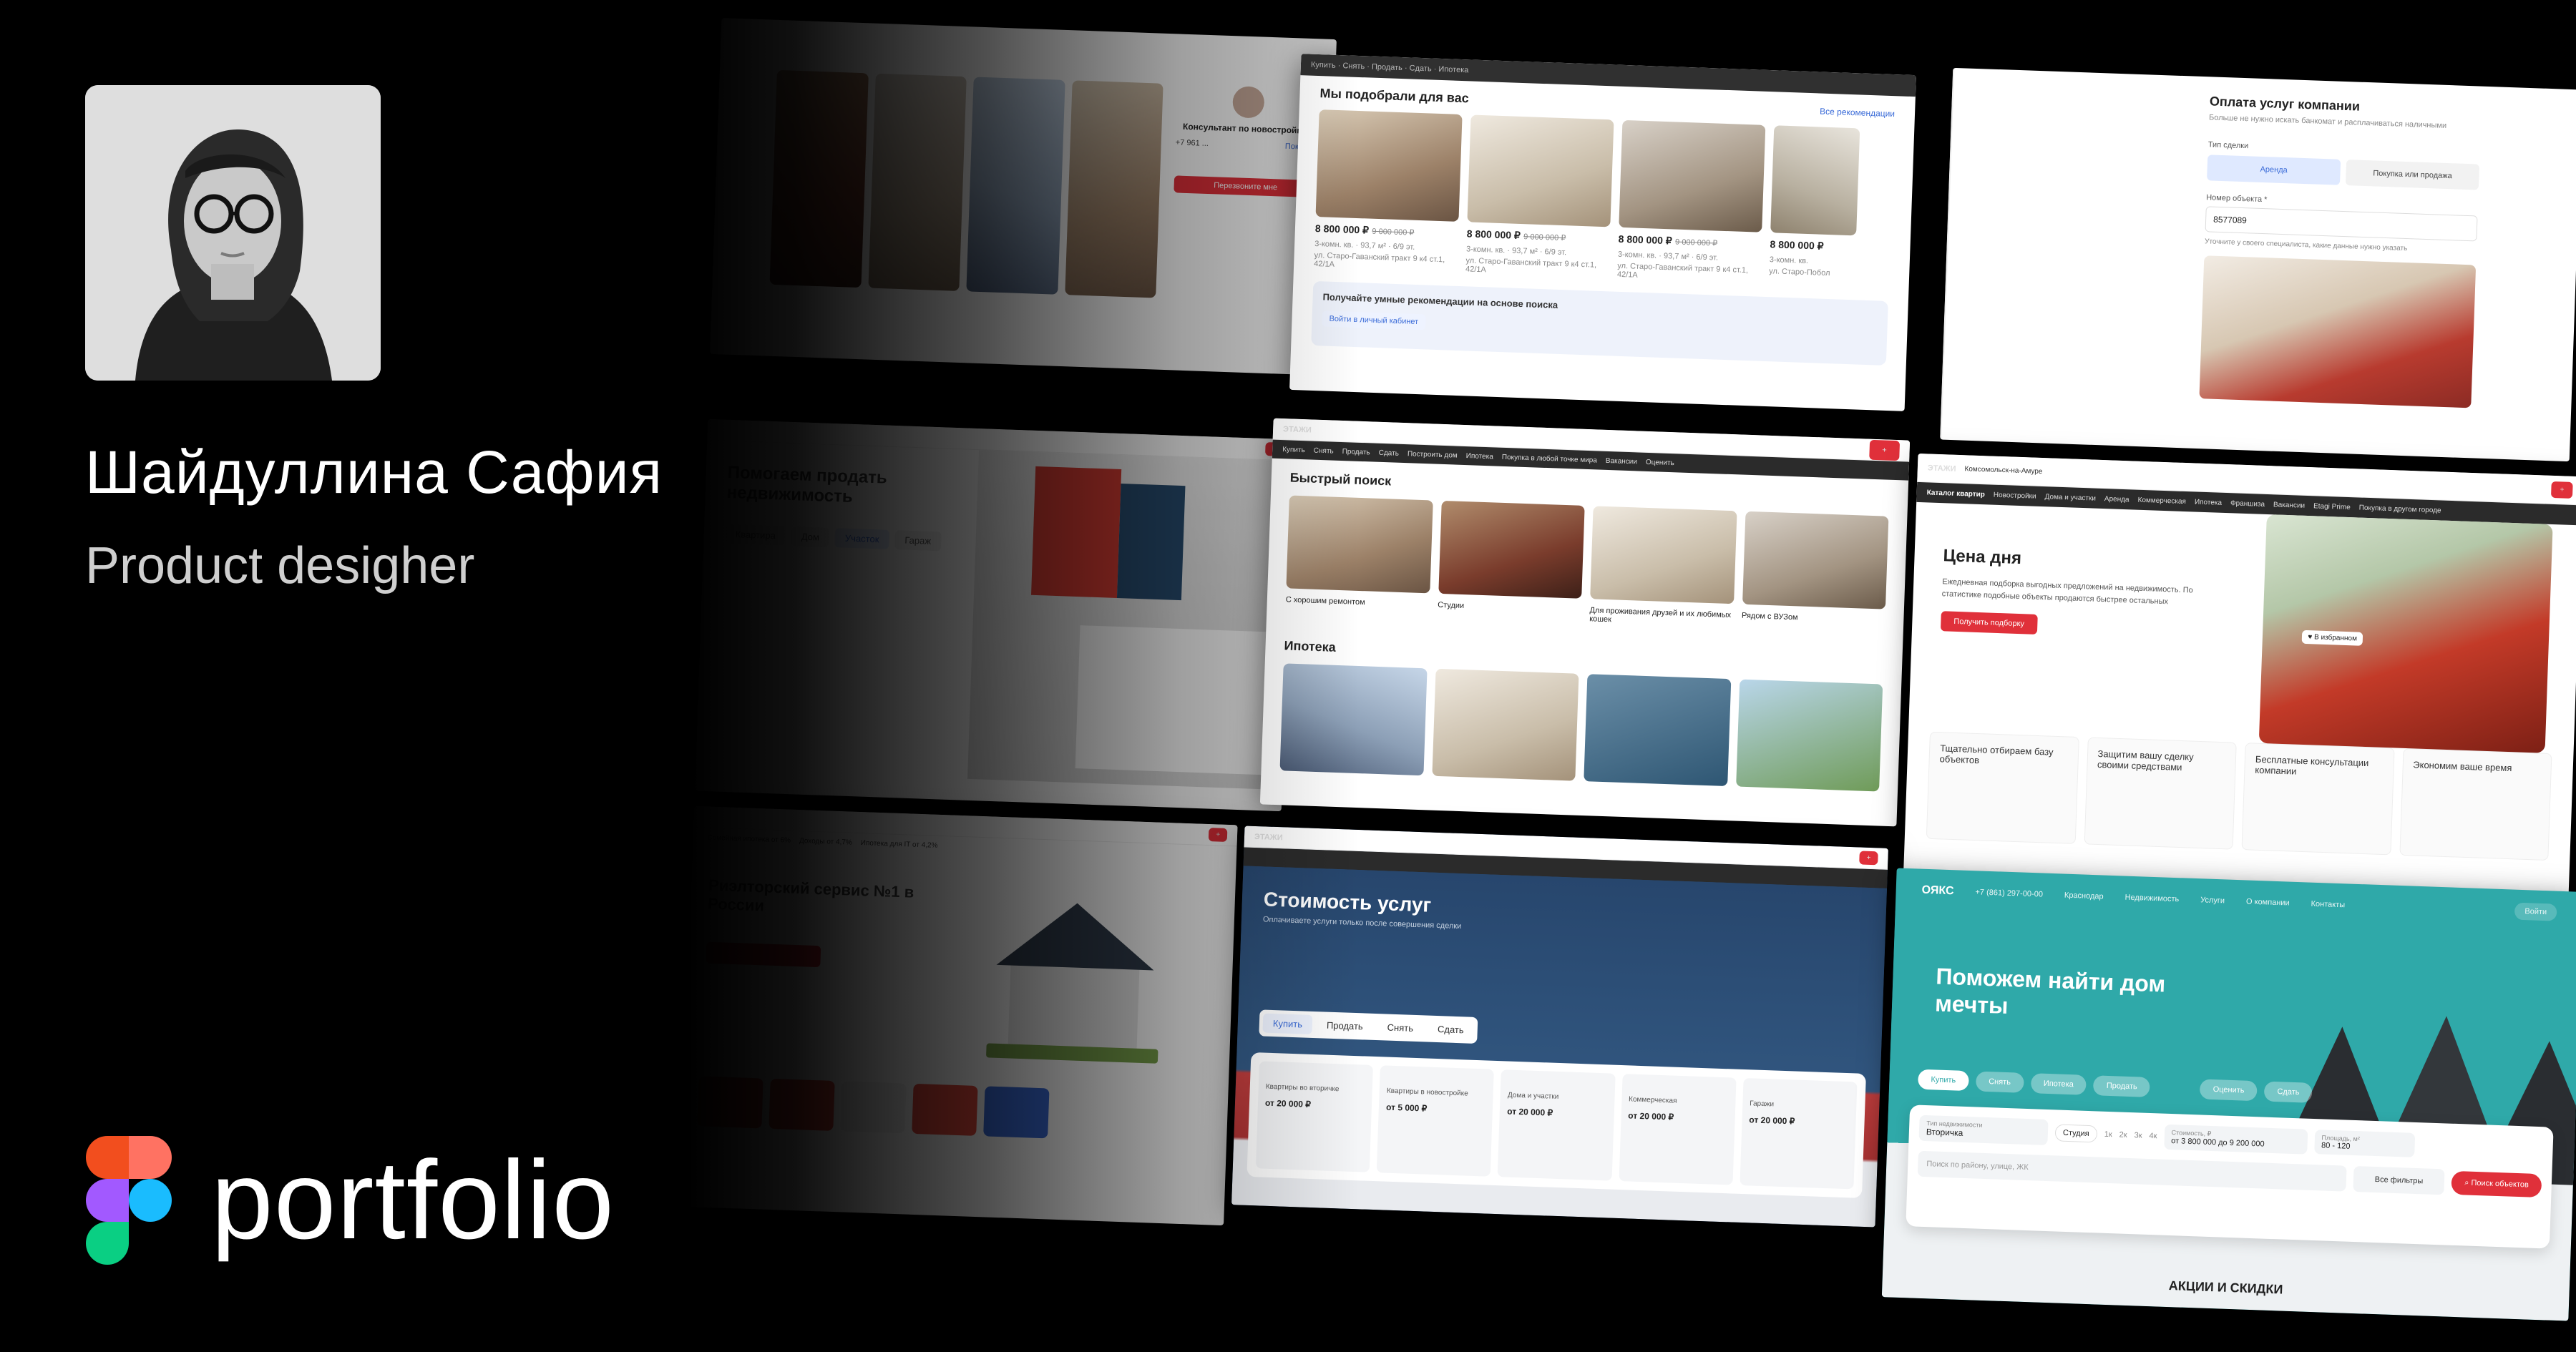  Describe the element at coordinates (2050, 991) in the screenshot. I see `ayks-title: Поможем найти дом мечты` at that location.